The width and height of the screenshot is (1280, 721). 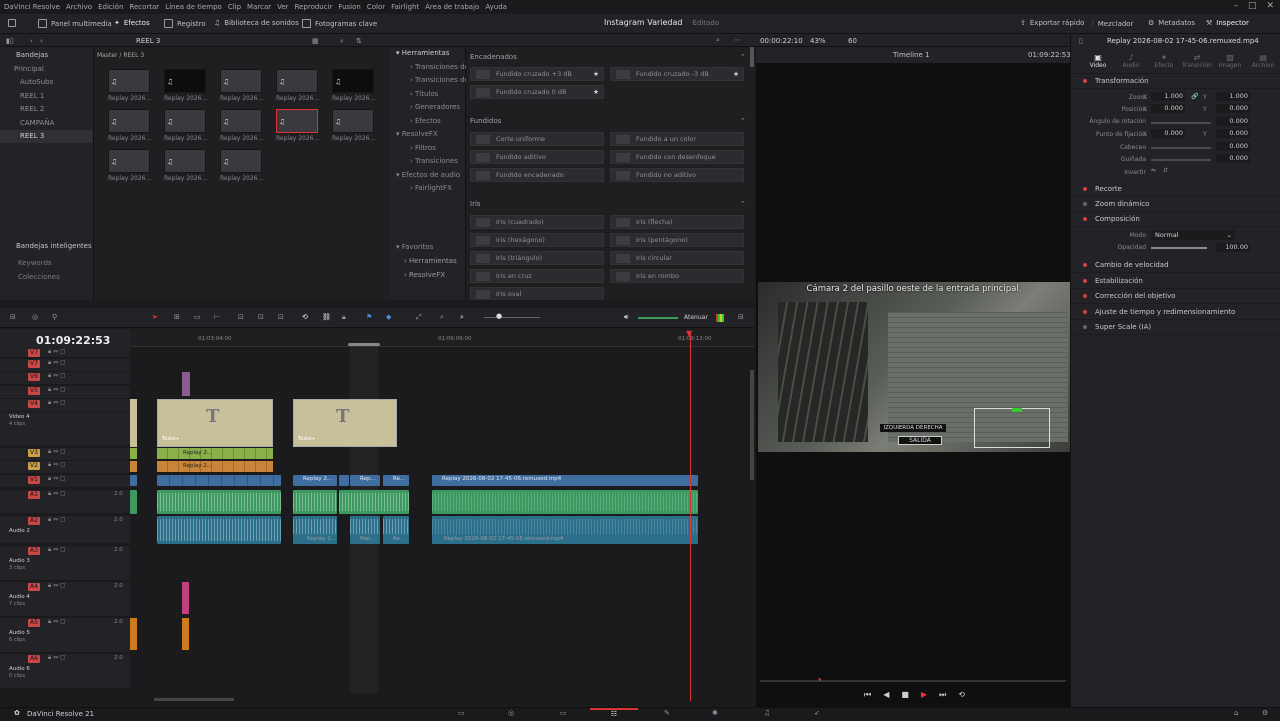 I want to click on stop-icon: ■, so click(x=905, y=695).